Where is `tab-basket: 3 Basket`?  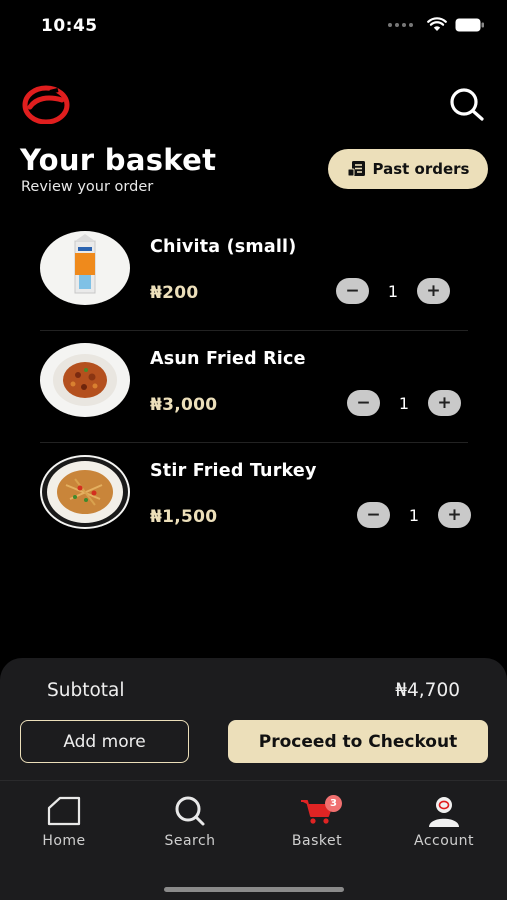 tab-basket: 3 Basket is located at coordinates (317, 821).